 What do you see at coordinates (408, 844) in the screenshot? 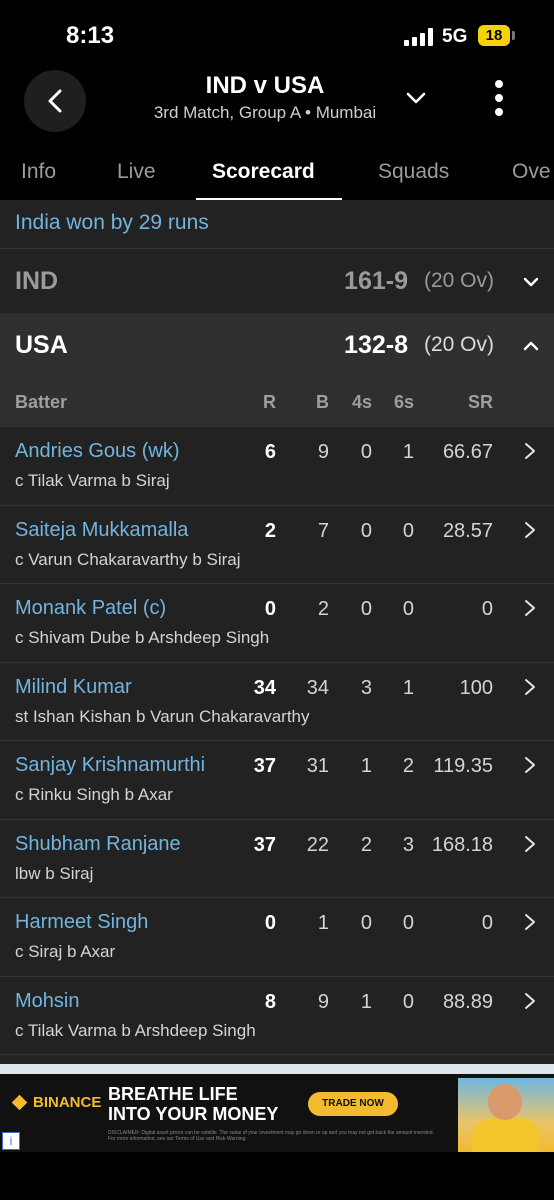
I see `sixes-value: 3` at bounding box center [408, 844].